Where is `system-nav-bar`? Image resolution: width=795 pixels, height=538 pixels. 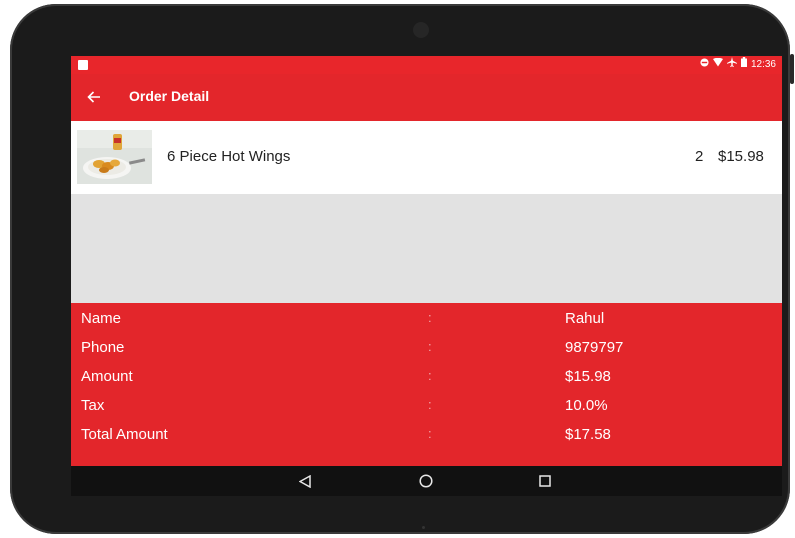
system-nav-bar is located at coordinates (426, 481).